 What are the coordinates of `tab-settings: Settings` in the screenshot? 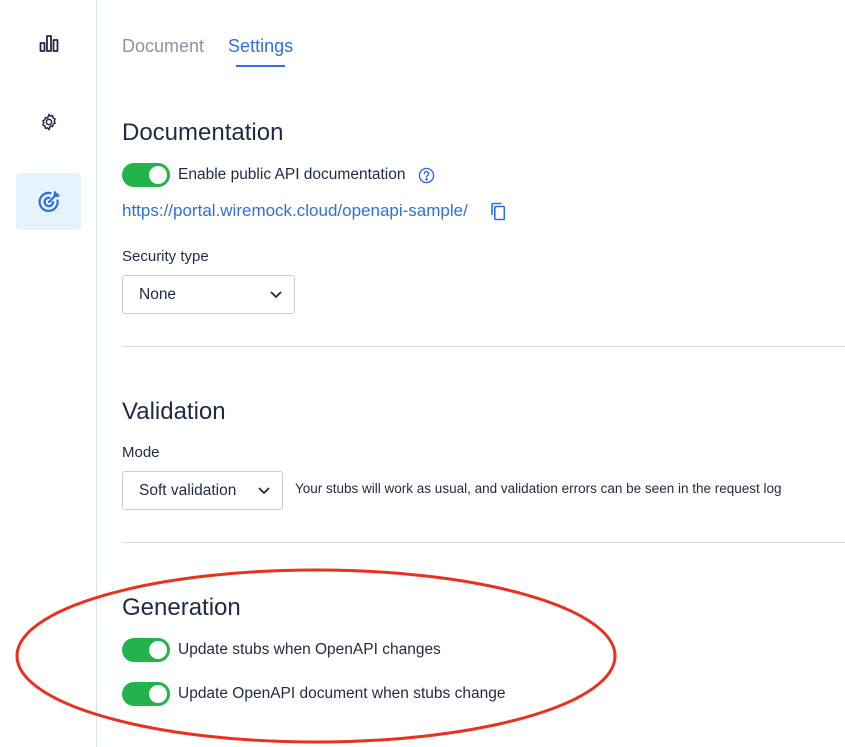 It's located at (260, 51).